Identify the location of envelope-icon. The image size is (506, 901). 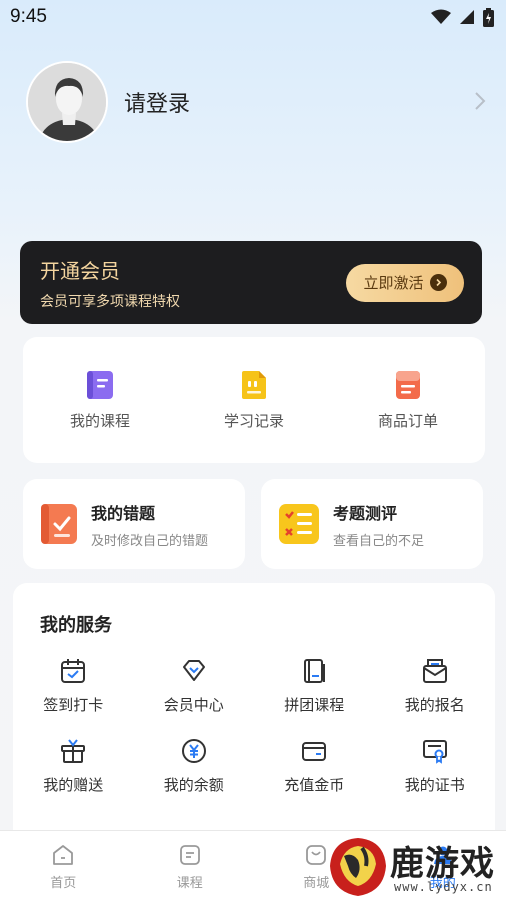
(434, 671).